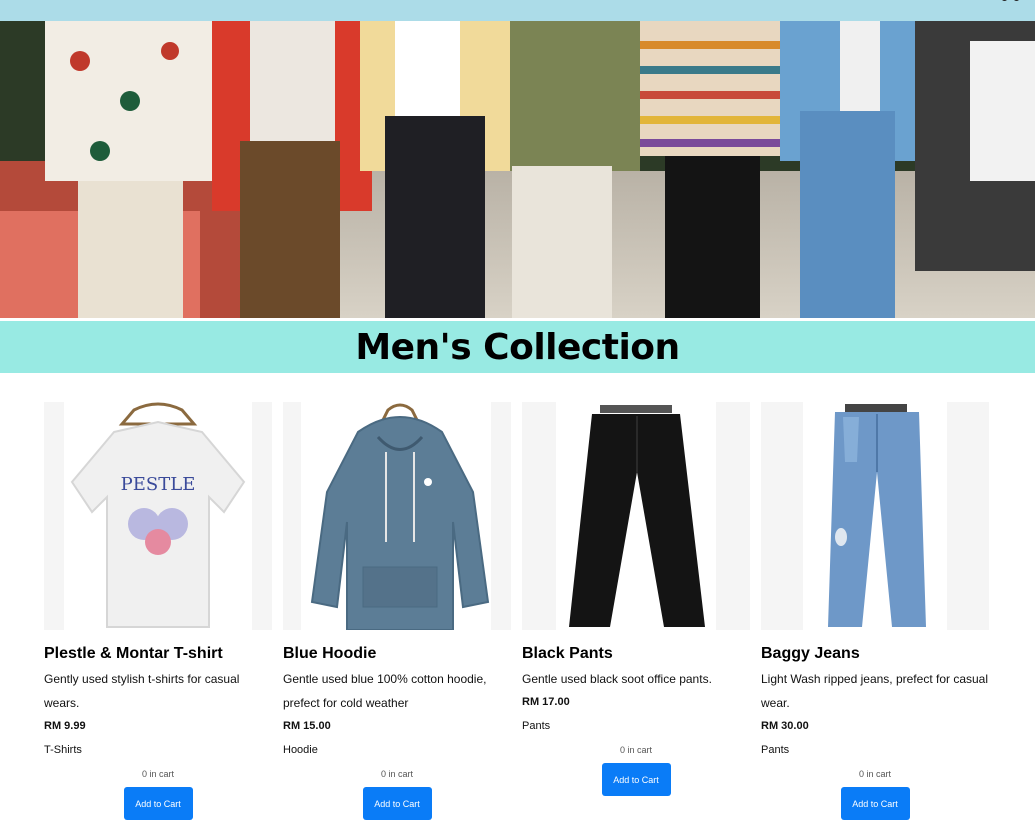  I want to click on product-name: Blue Hoodie, so click(330, 653).